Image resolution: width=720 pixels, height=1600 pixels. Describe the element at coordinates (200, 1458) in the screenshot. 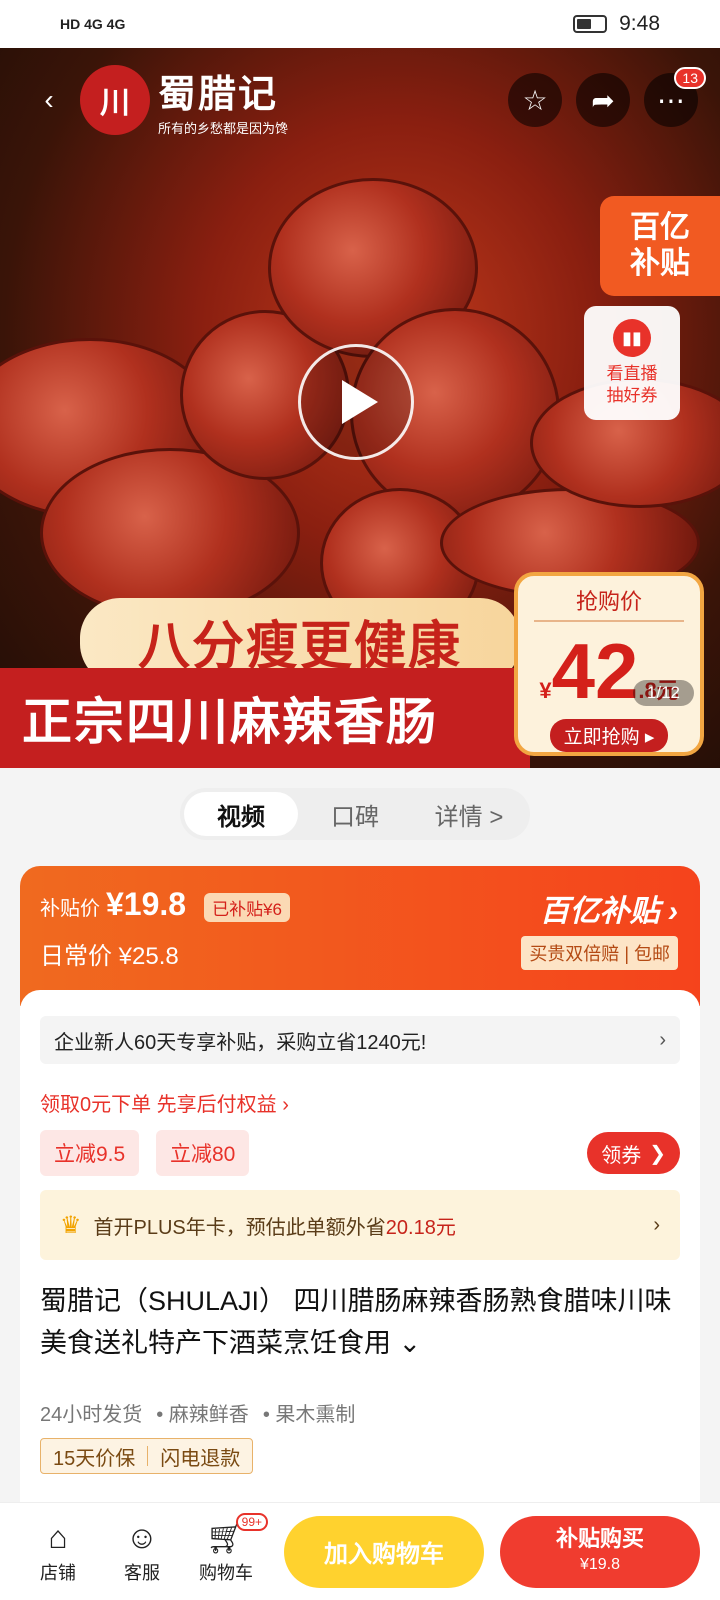

I see `fast-refund-label: 闪电退款` at that location.